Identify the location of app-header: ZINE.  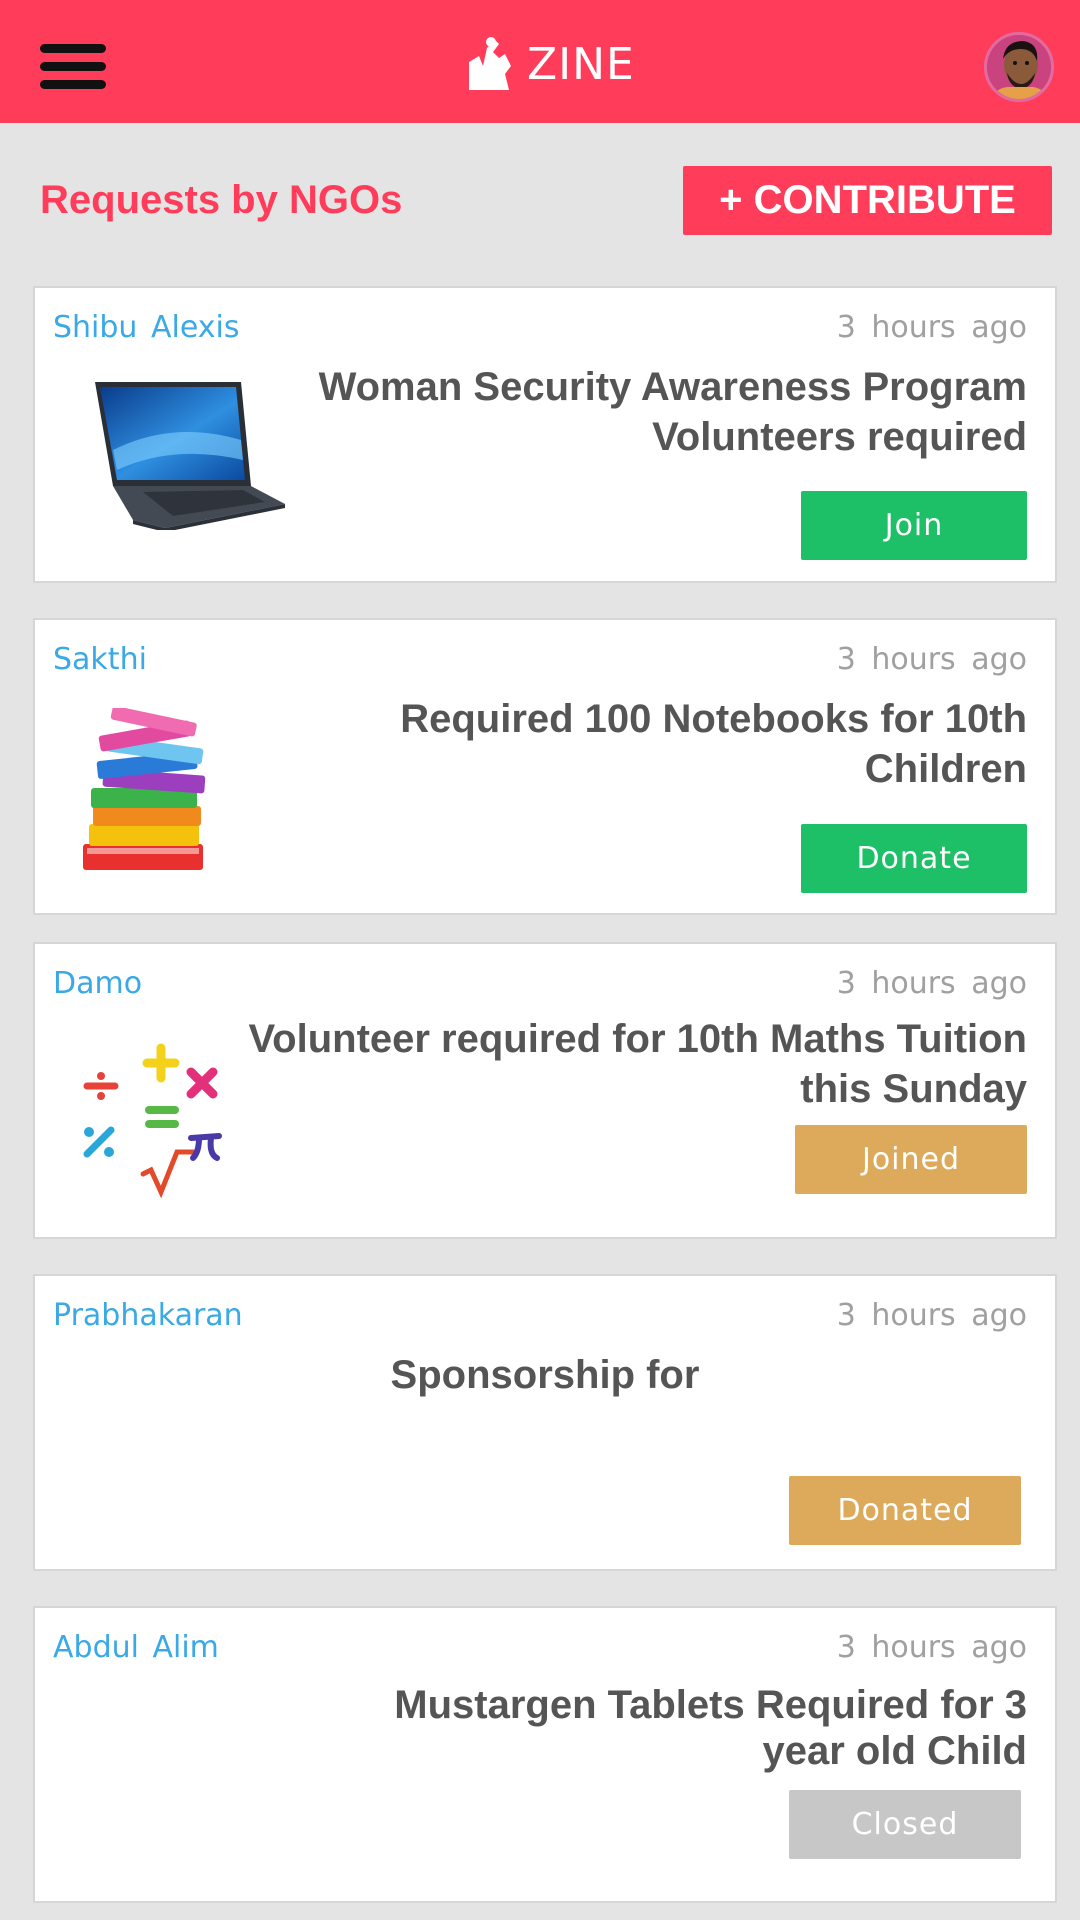
(540, 61).